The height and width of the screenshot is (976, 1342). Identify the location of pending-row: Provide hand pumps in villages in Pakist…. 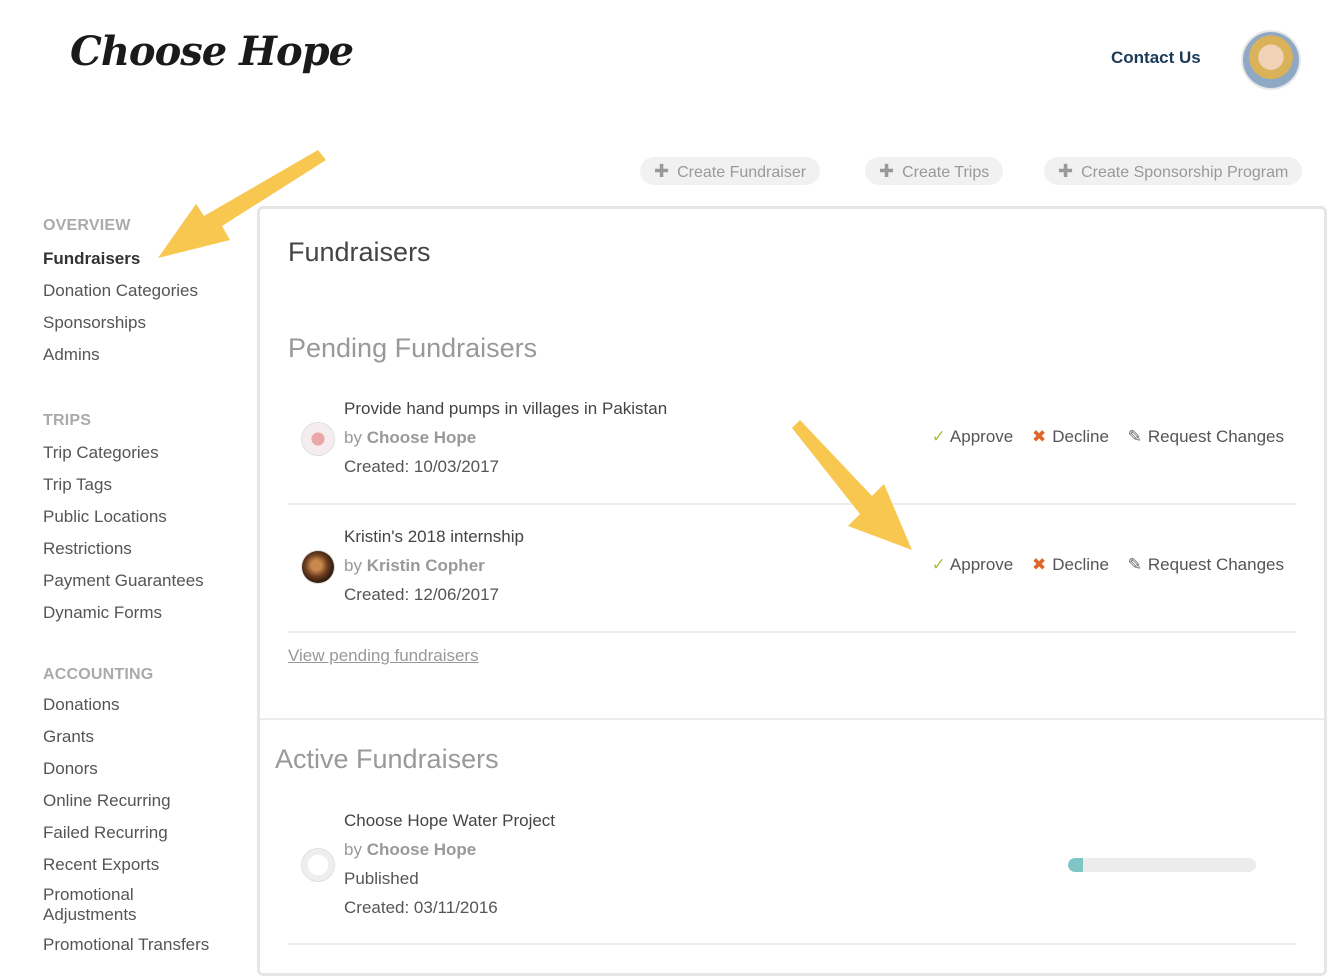
(792, 448).